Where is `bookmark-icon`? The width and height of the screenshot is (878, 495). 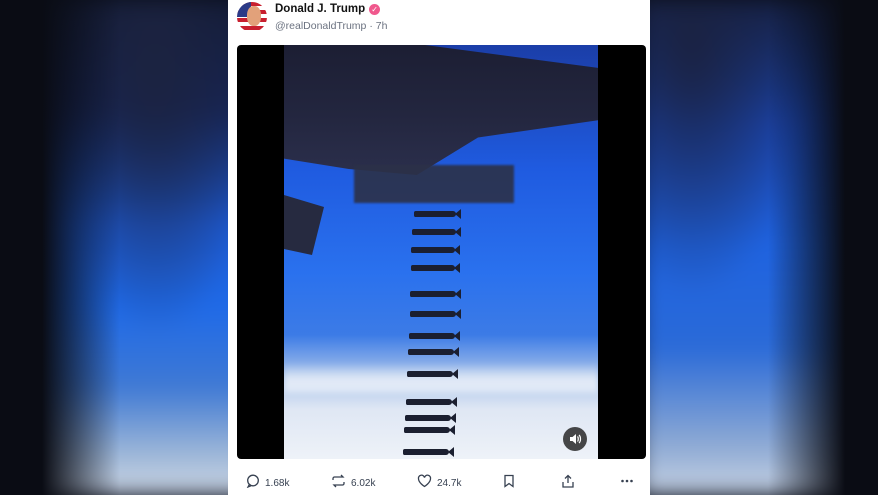
bookmark-icon is located at coordinates (509, 483).